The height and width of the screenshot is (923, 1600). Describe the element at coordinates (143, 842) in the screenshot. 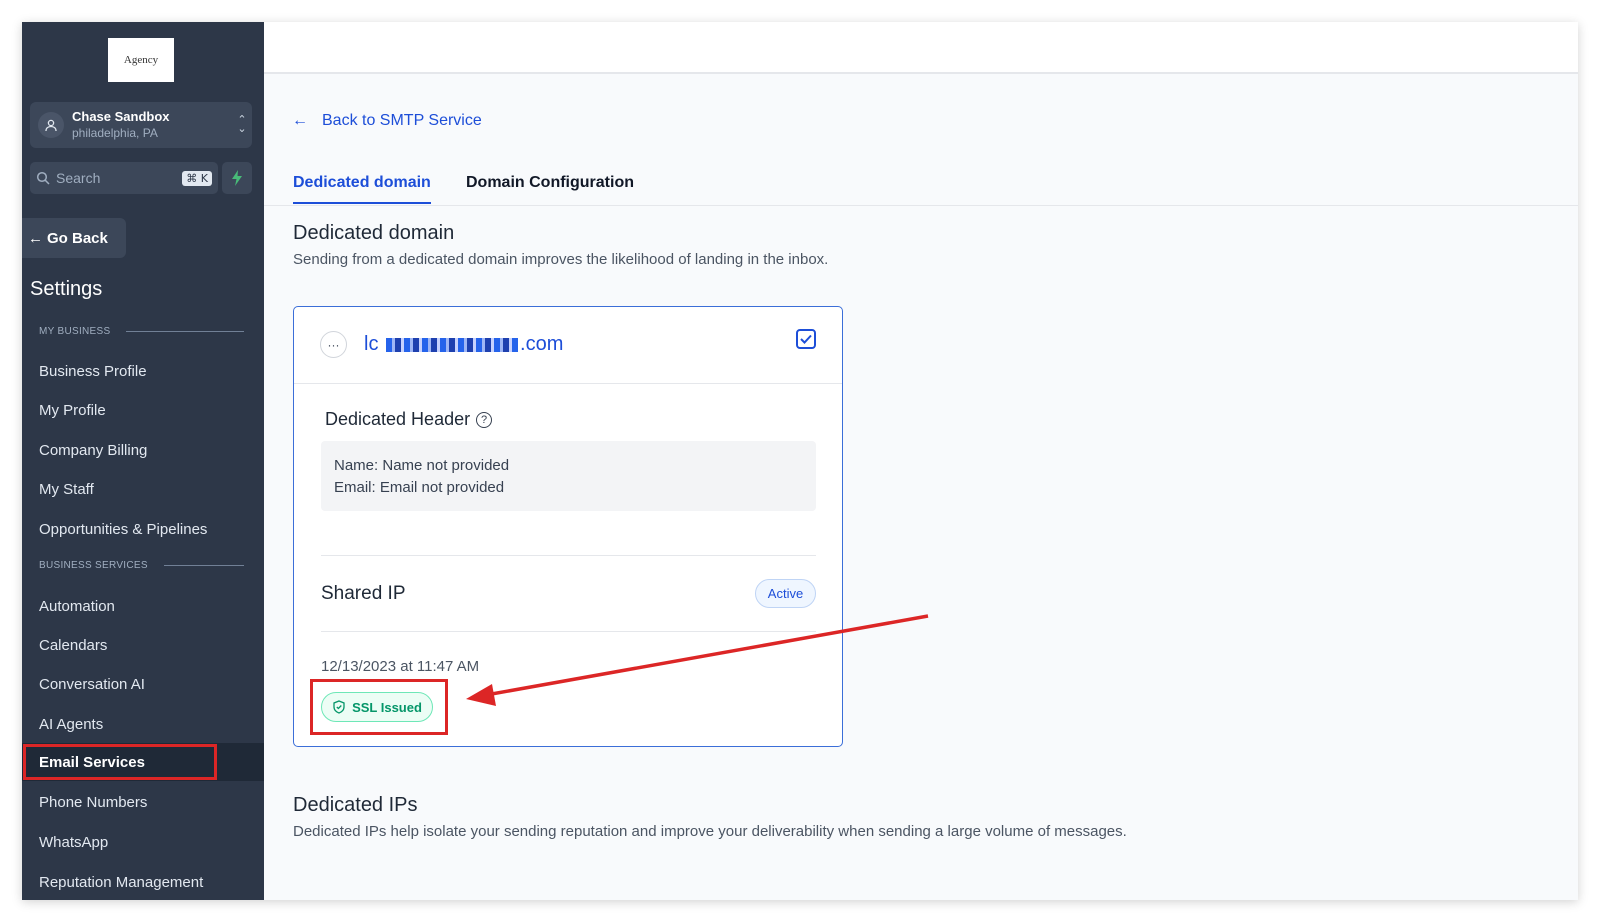

I see `sidebar-item-whatsapp: WhatsApp` at that location.